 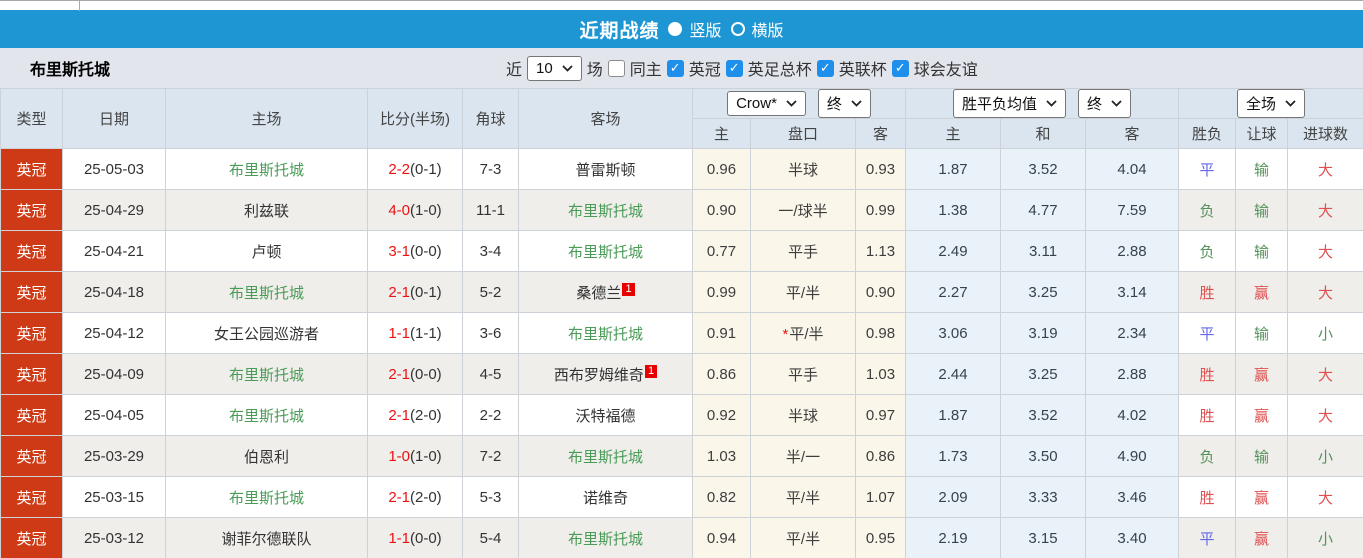 I want to click on col-header-handicap: 让球, so click(x=1262, y=133).